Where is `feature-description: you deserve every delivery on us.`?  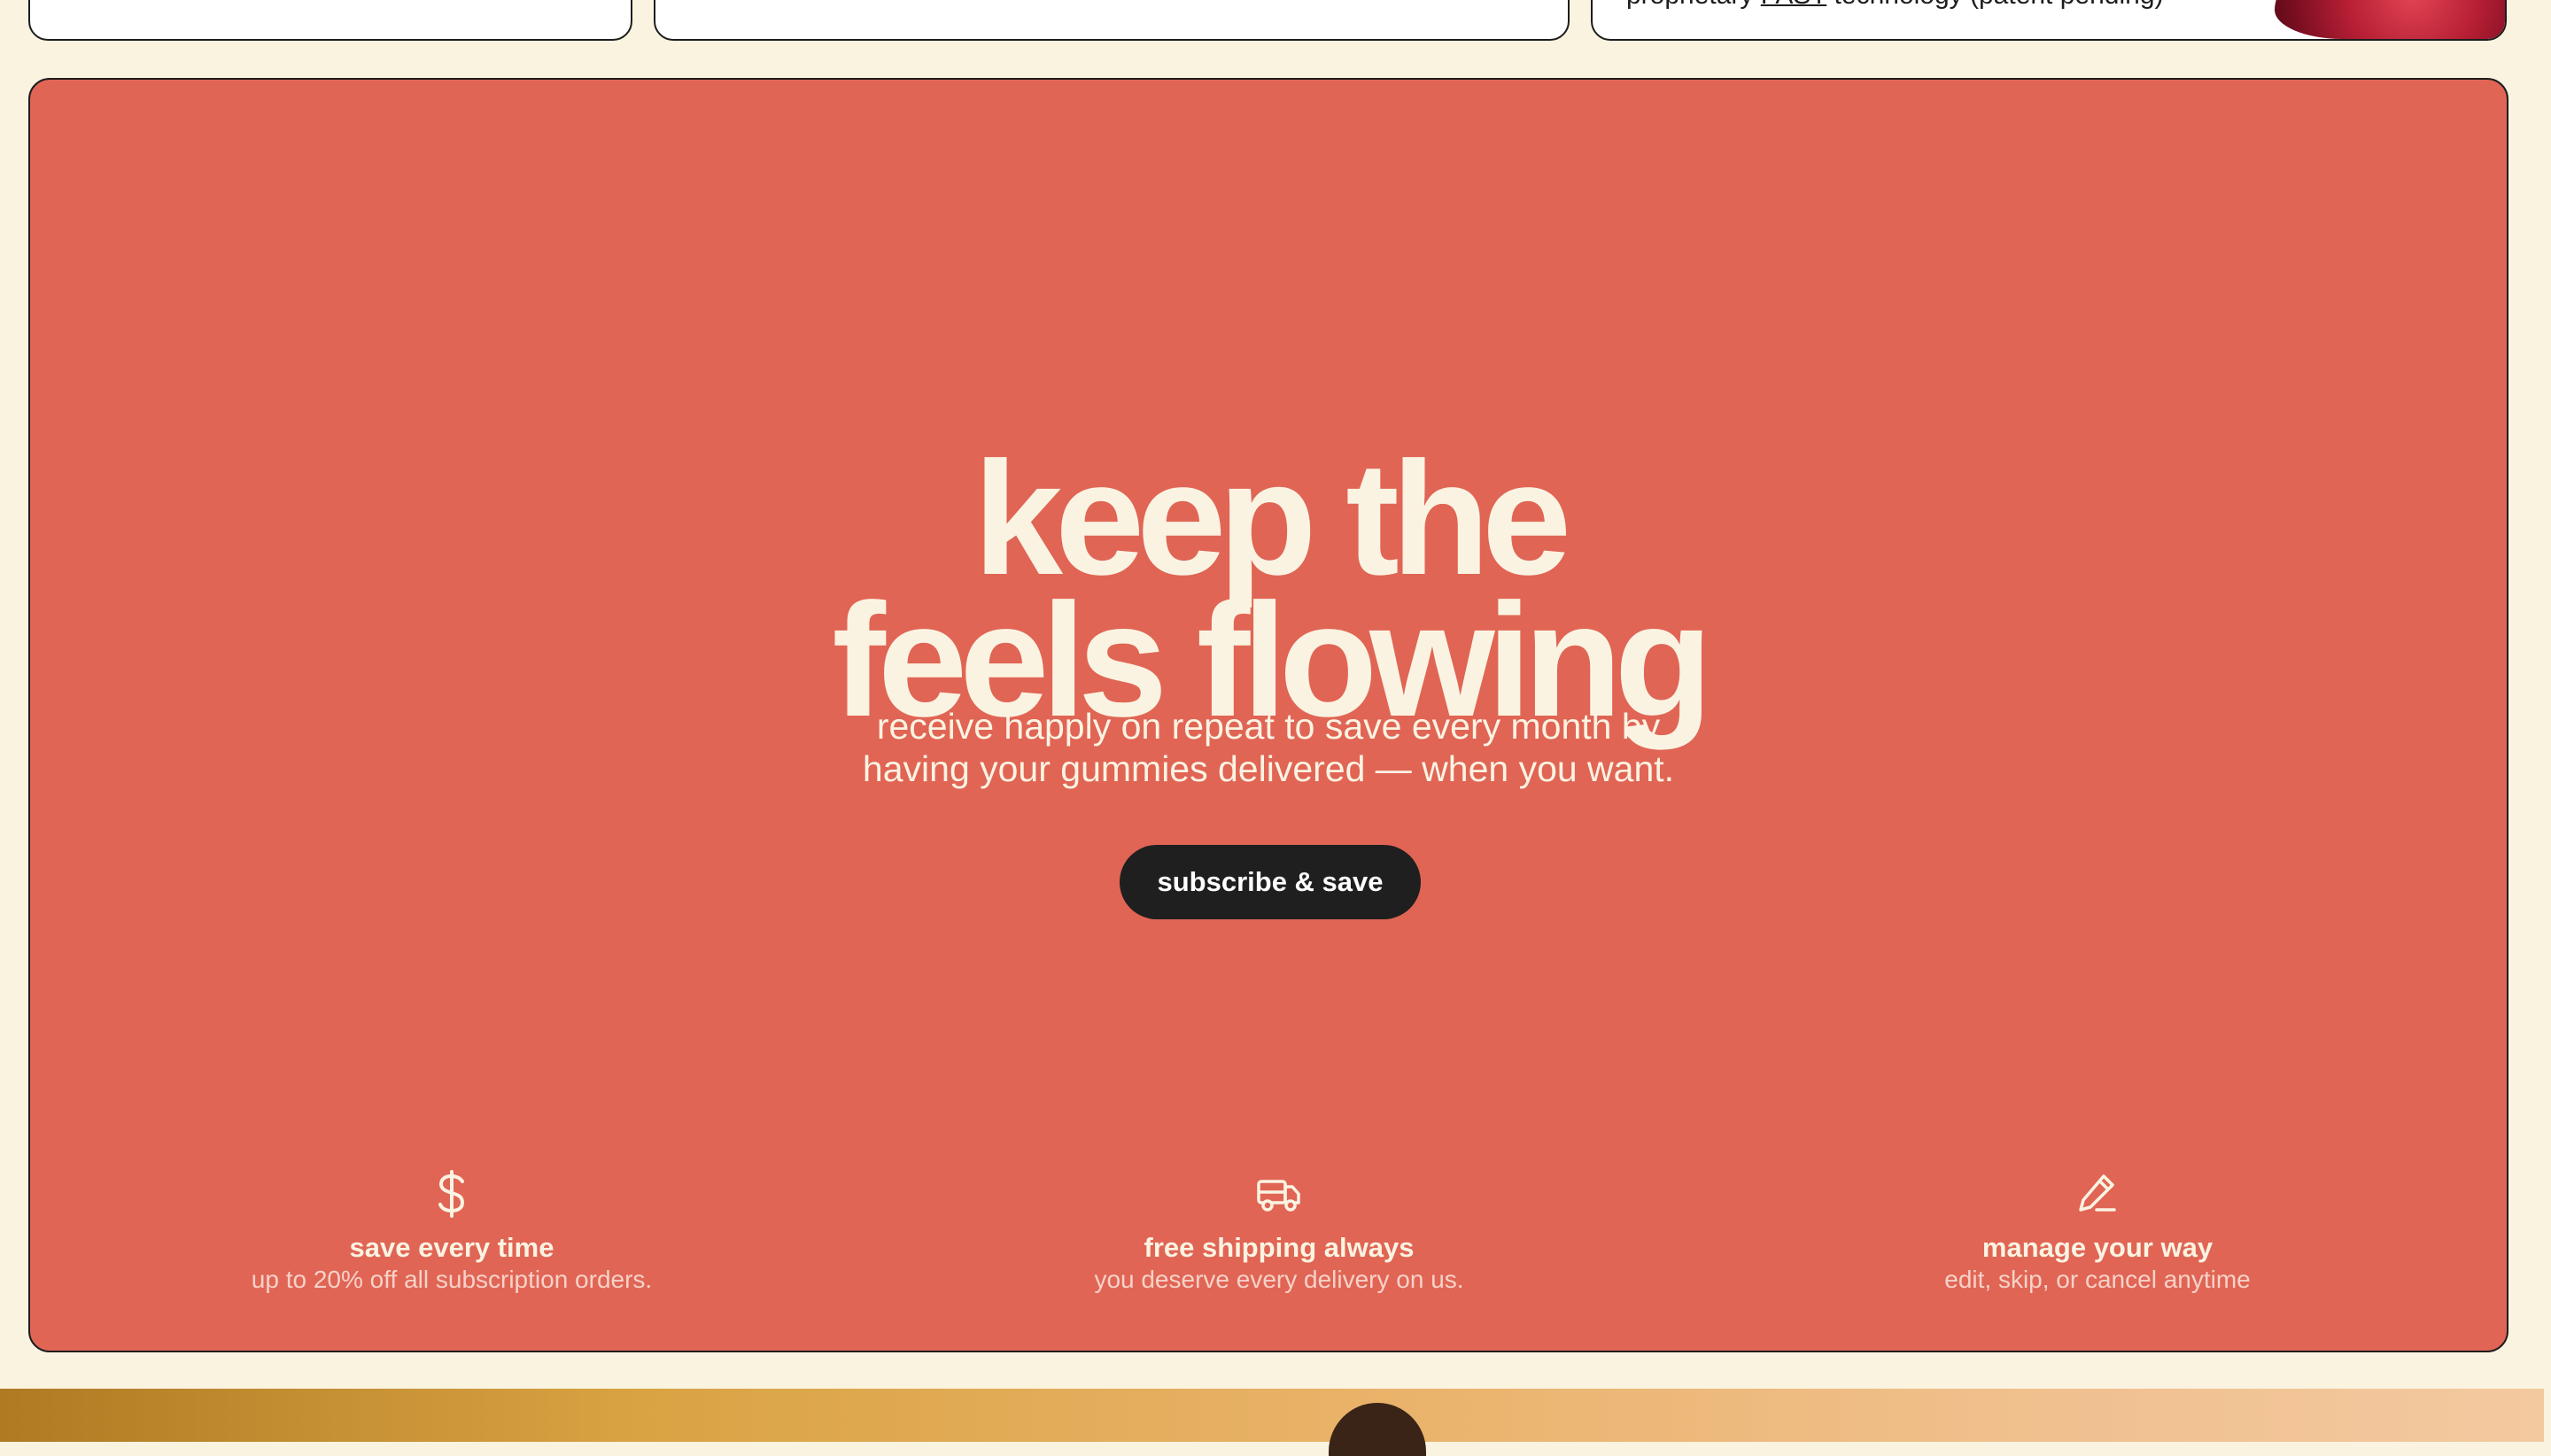
feature-description: you deserve every delivery on us. is located at coordinates (1279, 1279).